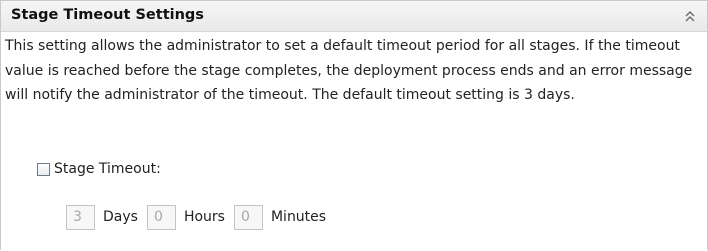 This screenshot has width=708, height=251. Describe the element at coordinates (43, 169) in the screenshot. I see `stage-timeout-checkbox` at that location.